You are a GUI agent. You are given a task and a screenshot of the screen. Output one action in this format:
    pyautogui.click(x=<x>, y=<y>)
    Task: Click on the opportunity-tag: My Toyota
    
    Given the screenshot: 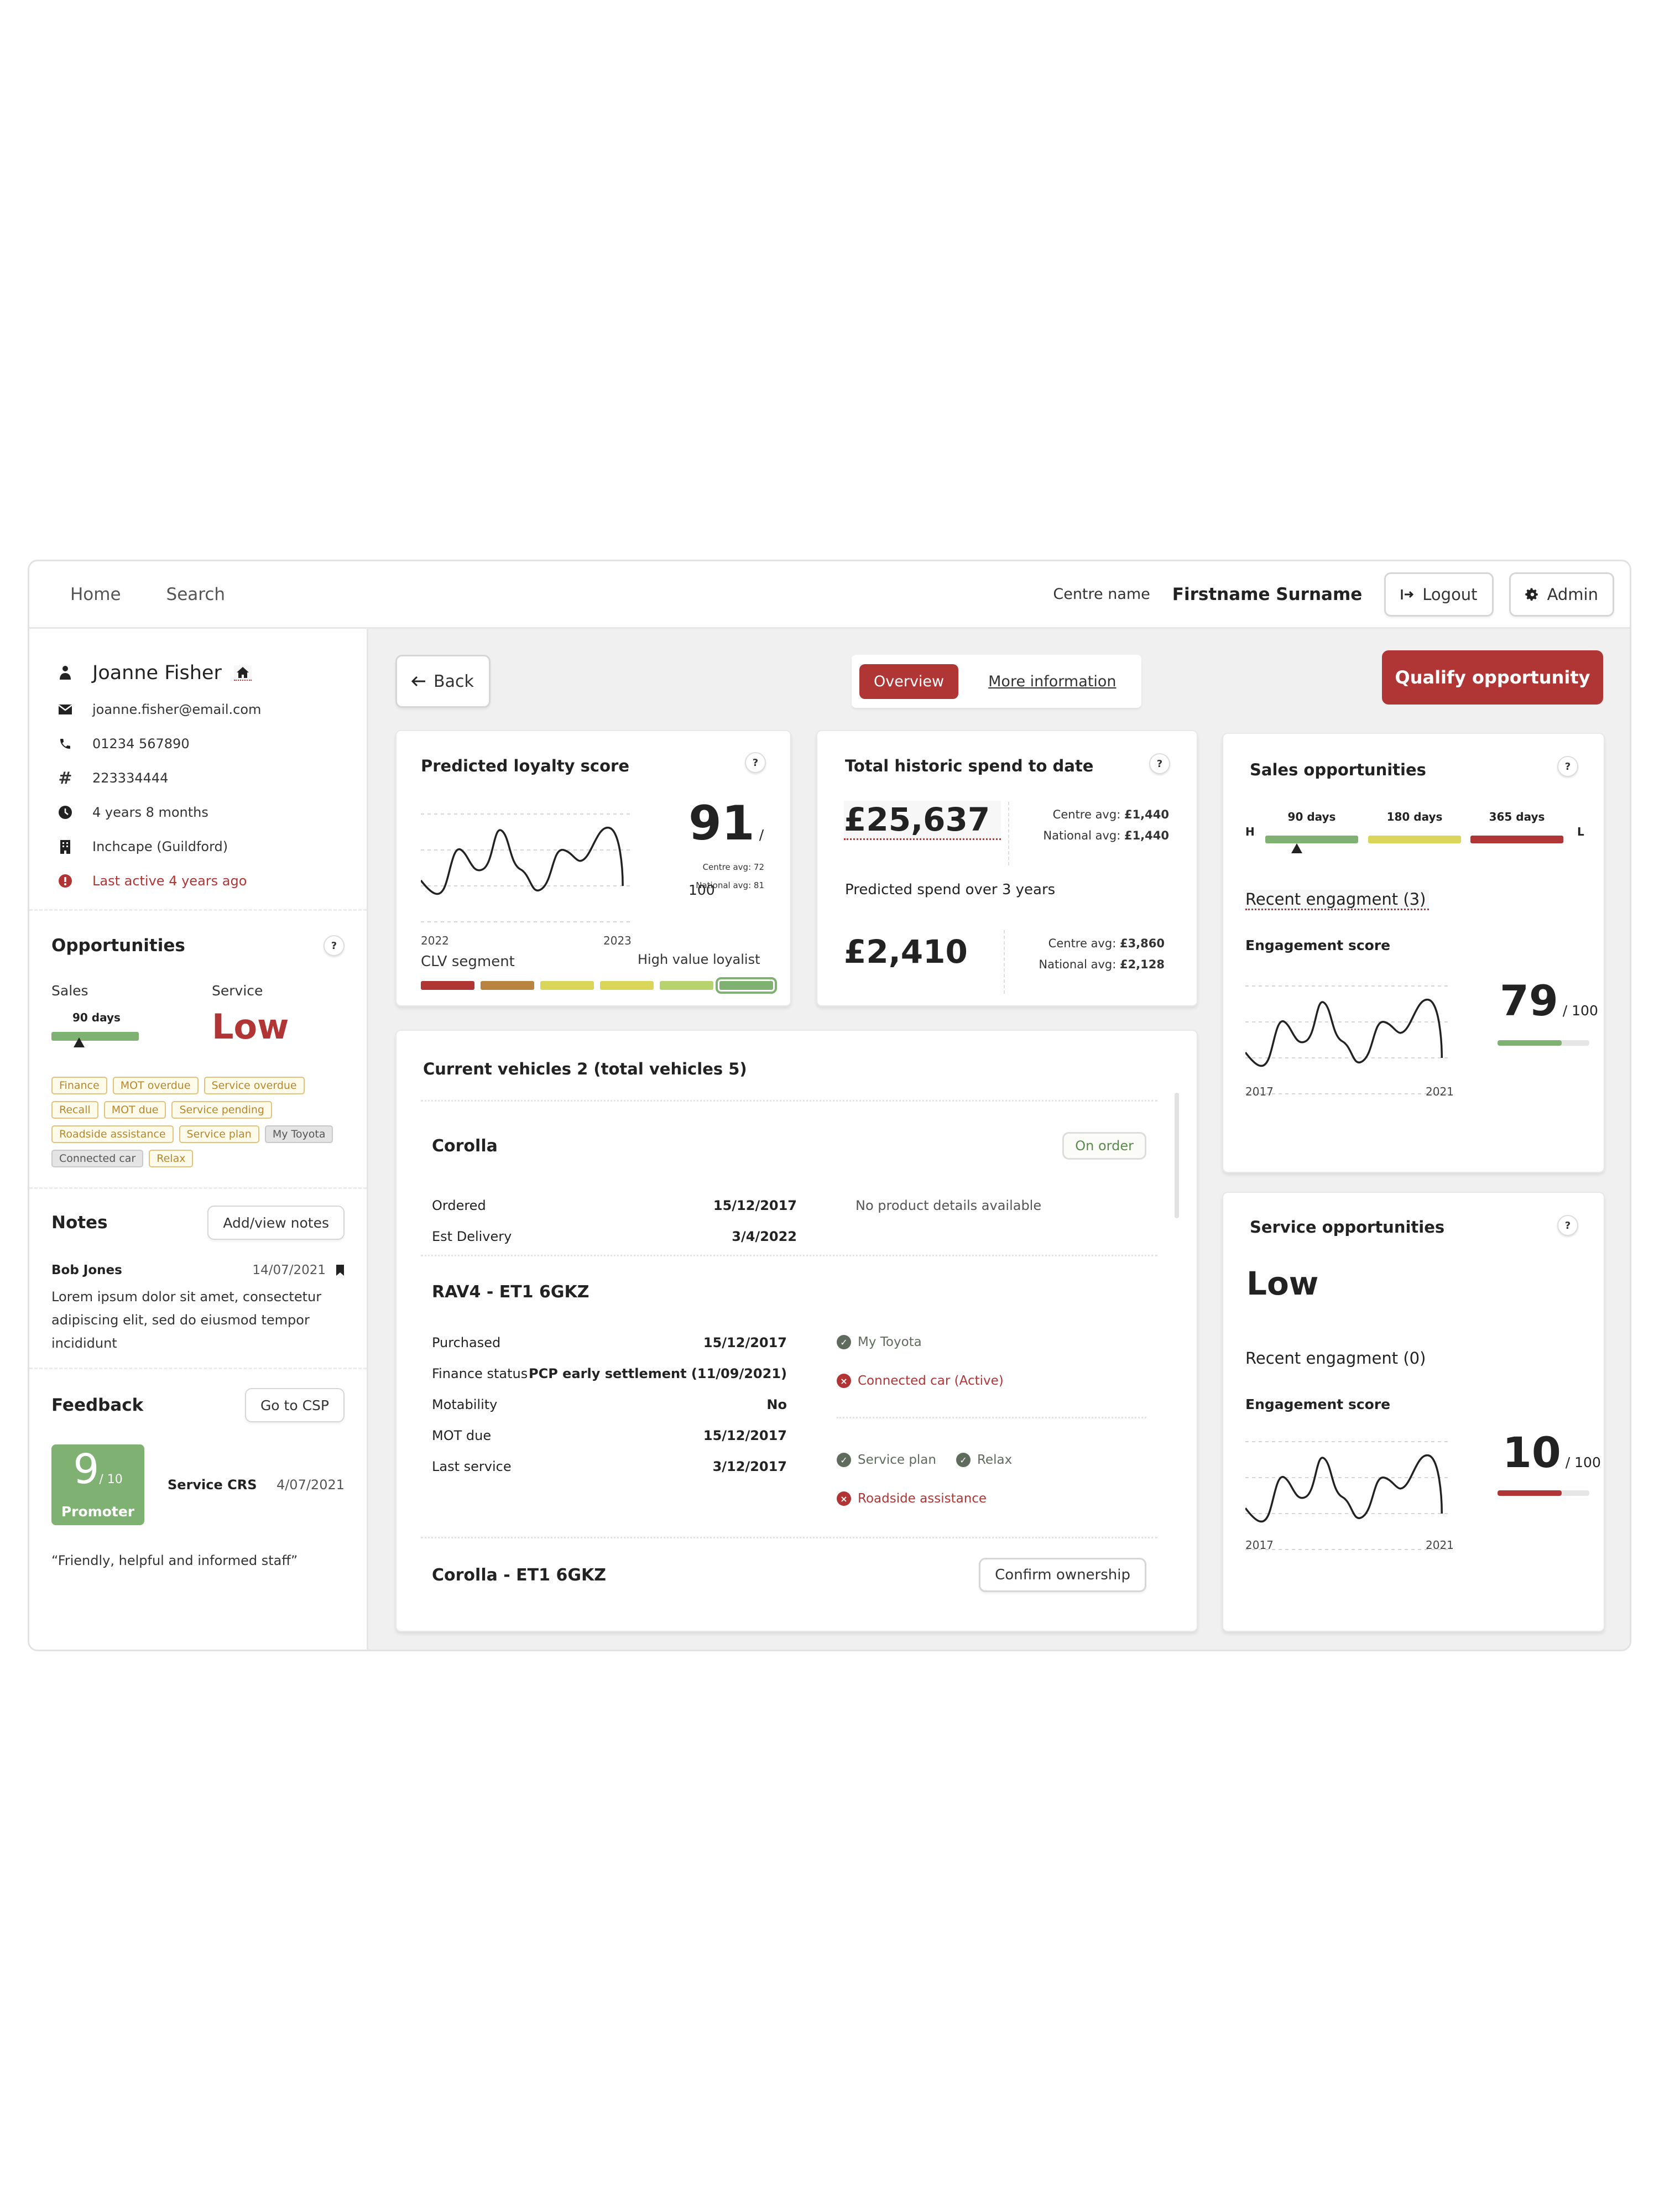 What is the action you would take?
    pyautogui.click(x=299, y=1134)
    